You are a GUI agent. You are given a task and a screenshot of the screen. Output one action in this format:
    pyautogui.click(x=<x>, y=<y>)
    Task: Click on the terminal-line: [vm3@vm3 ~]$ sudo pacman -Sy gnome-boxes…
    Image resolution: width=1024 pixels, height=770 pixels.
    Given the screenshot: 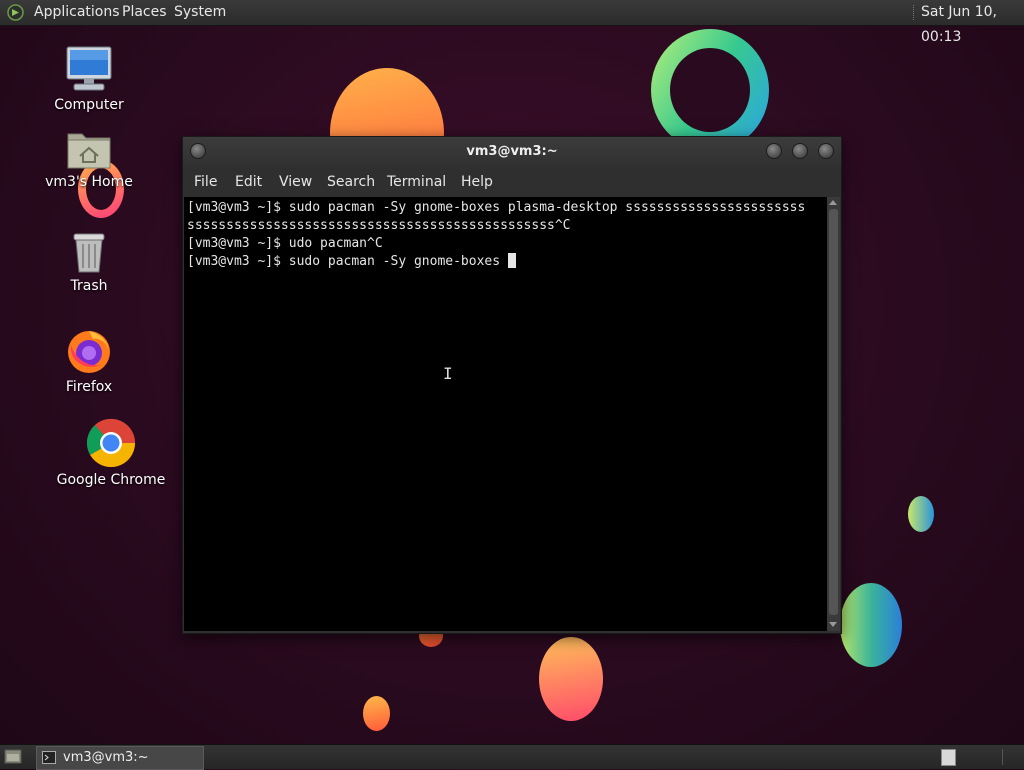 What is the action you would take?
    pyautogui.click(x=496, y=207)
    